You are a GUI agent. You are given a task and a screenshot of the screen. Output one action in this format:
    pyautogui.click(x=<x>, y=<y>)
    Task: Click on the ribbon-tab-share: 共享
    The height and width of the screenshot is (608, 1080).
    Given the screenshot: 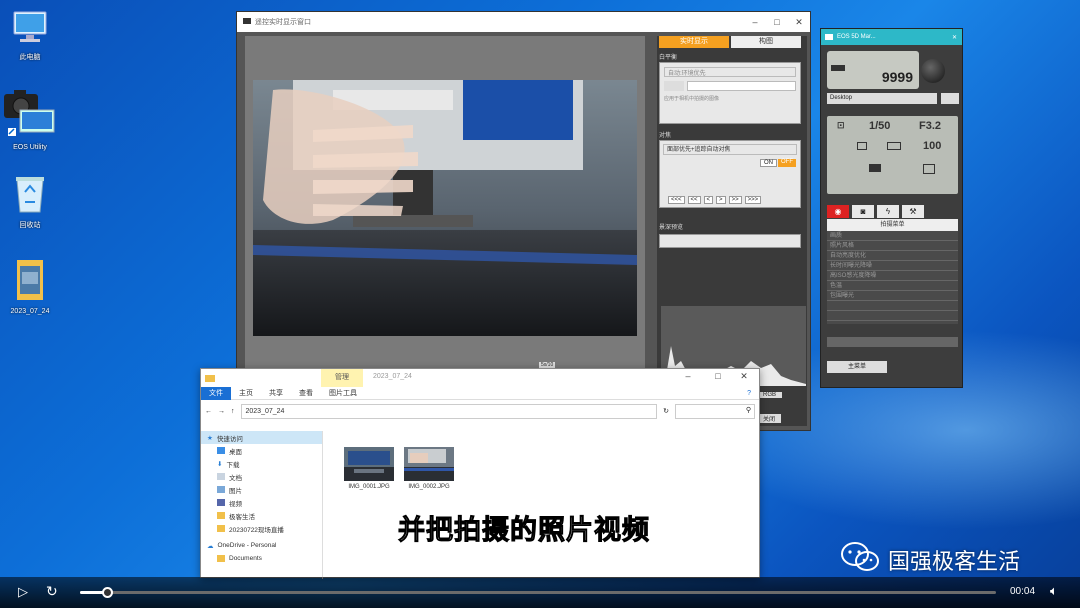 What is the action you would take?
    pyautogui.click(x=276, y=393)
    